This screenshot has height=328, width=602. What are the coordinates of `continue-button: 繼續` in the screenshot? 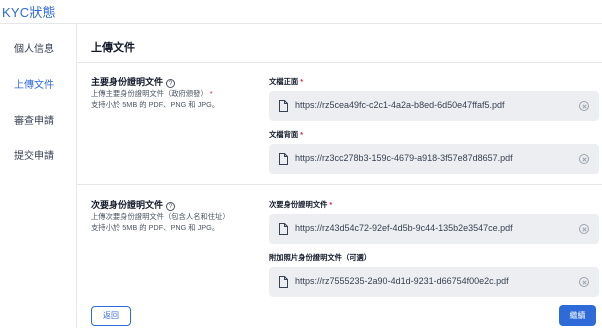 It's located at (577, 315).